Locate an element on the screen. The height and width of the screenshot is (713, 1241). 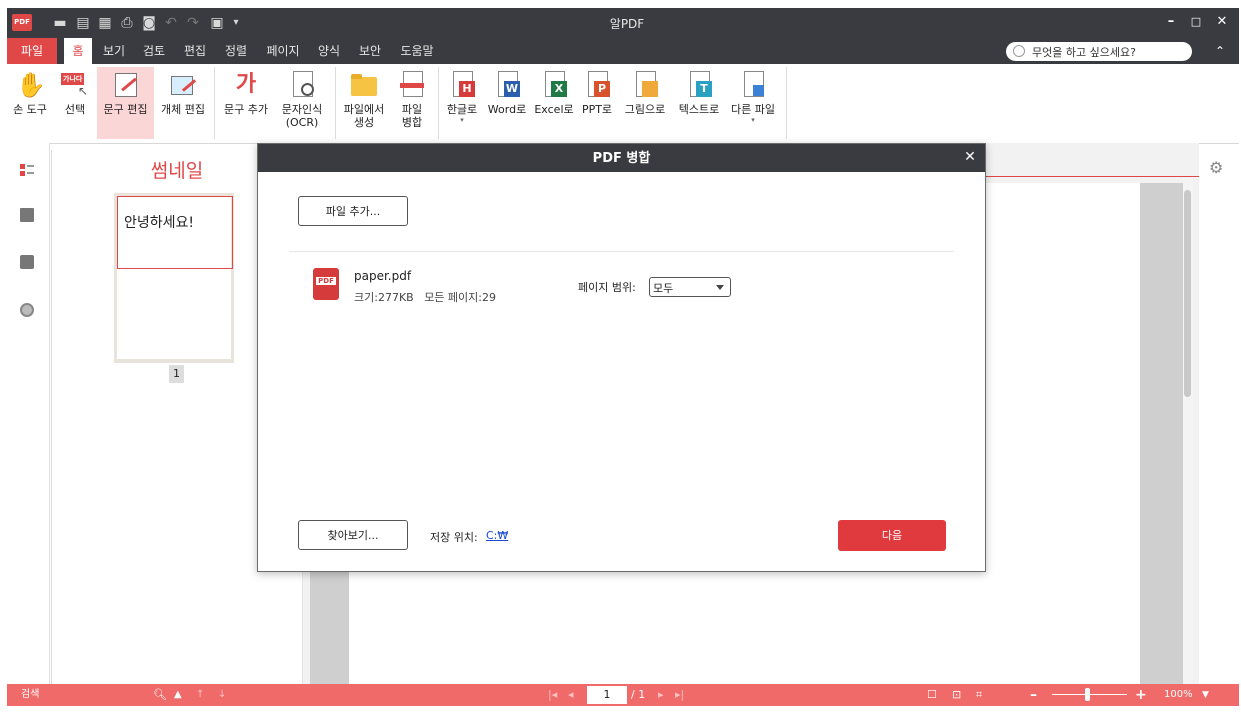
edit-text-label: 문구 편집 is located at coordinates (125, 109).